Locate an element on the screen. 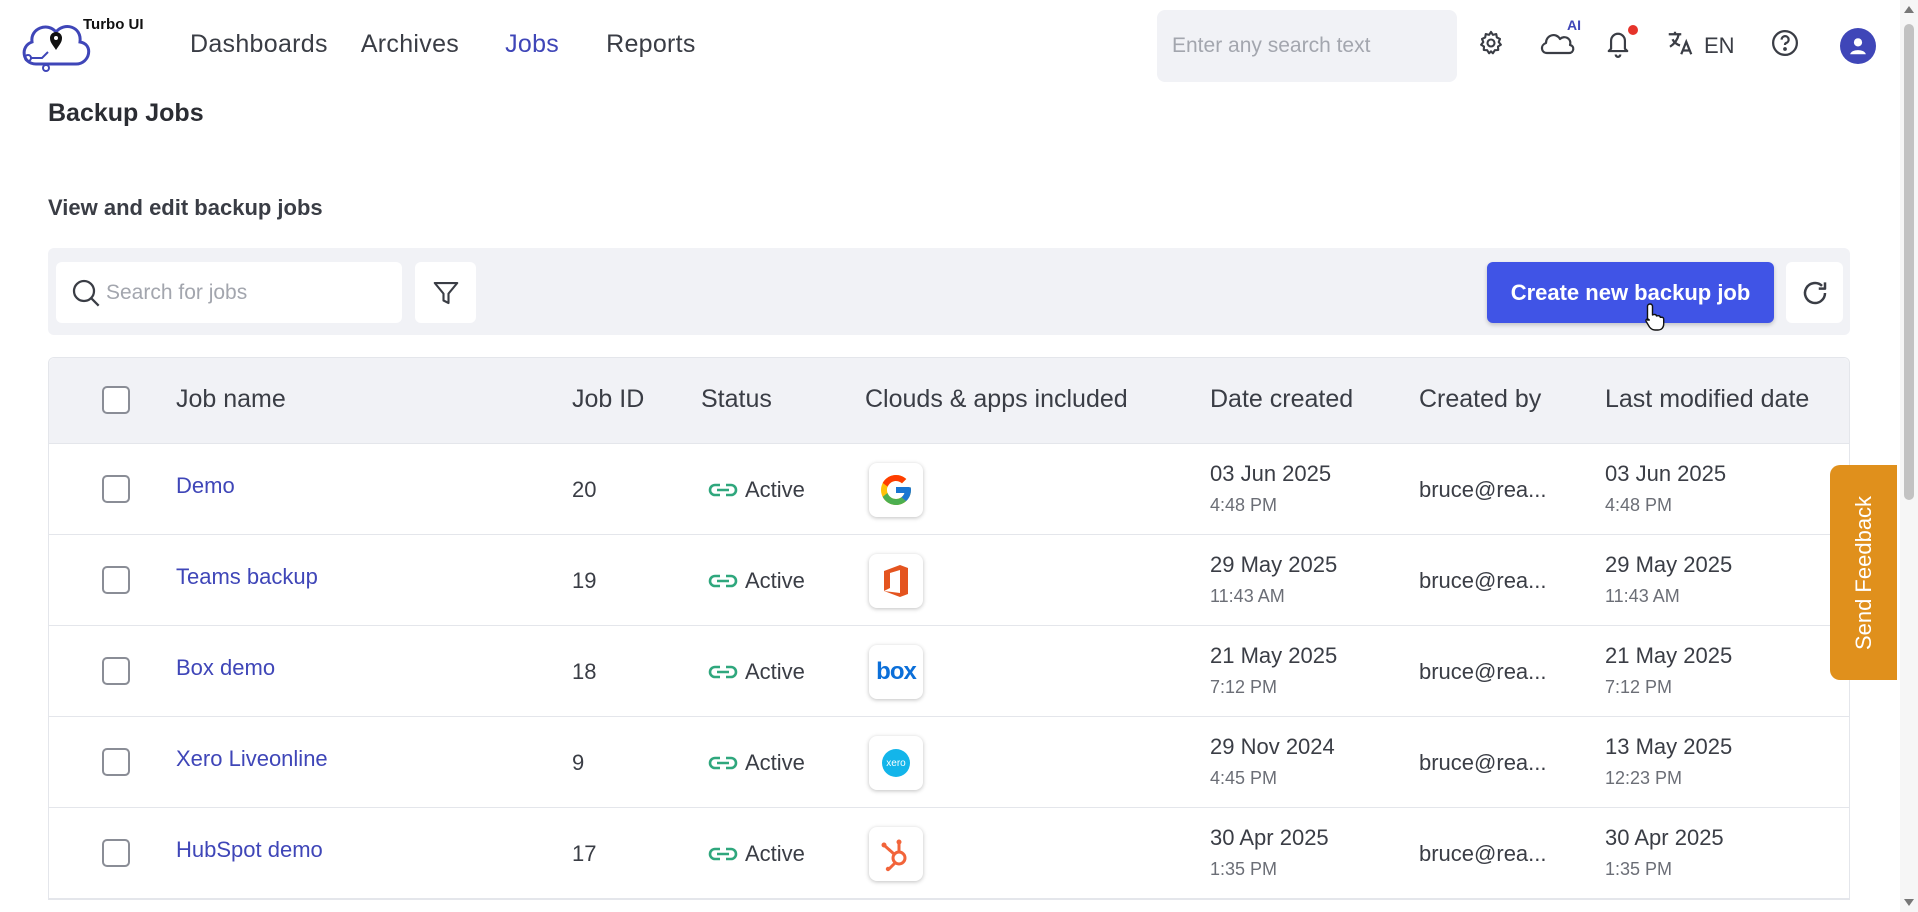 The image size is (1918, 912). time-created: 4:45 PM is located at coordinates (1244, 778).